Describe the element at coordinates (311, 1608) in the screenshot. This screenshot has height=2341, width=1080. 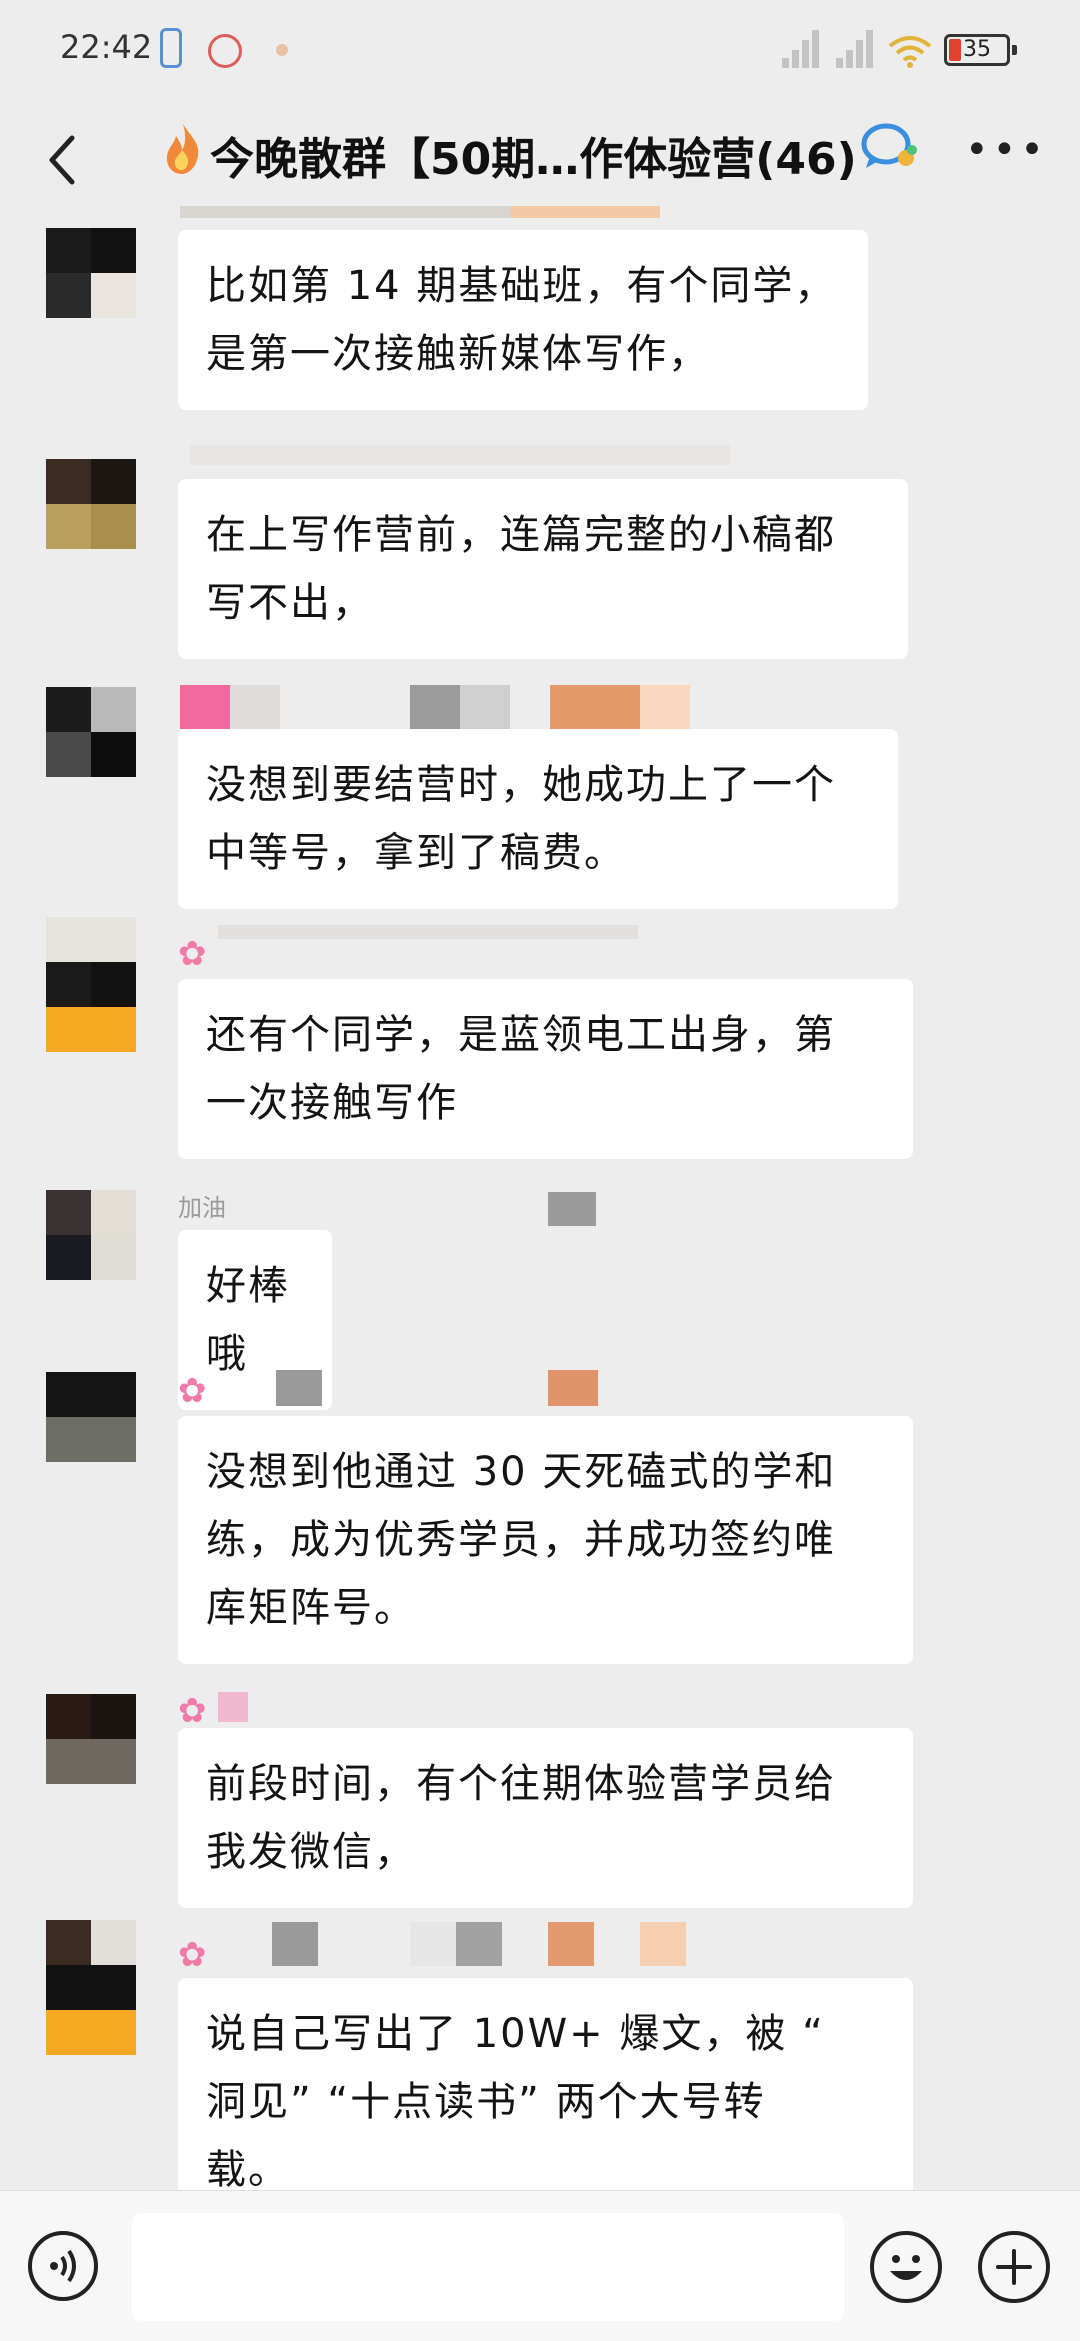
I see `message-line: 库矩阵号。` at that location.